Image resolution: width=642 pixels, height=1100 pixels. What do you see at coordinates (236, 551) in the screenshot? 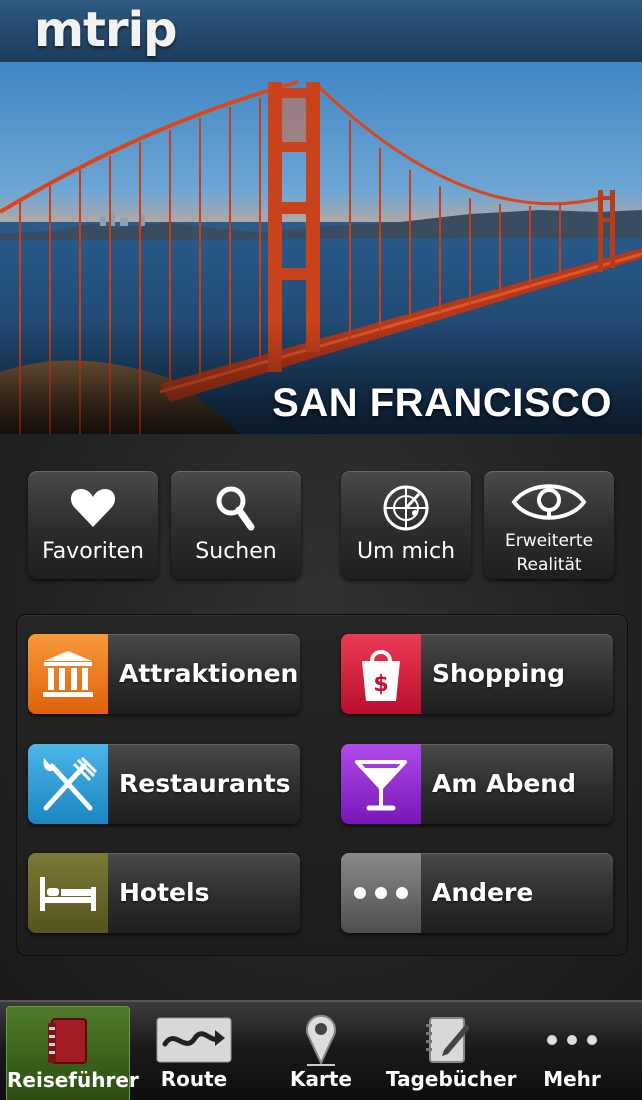
I see `search-label: Suchen` at bounding box center [236, 551].